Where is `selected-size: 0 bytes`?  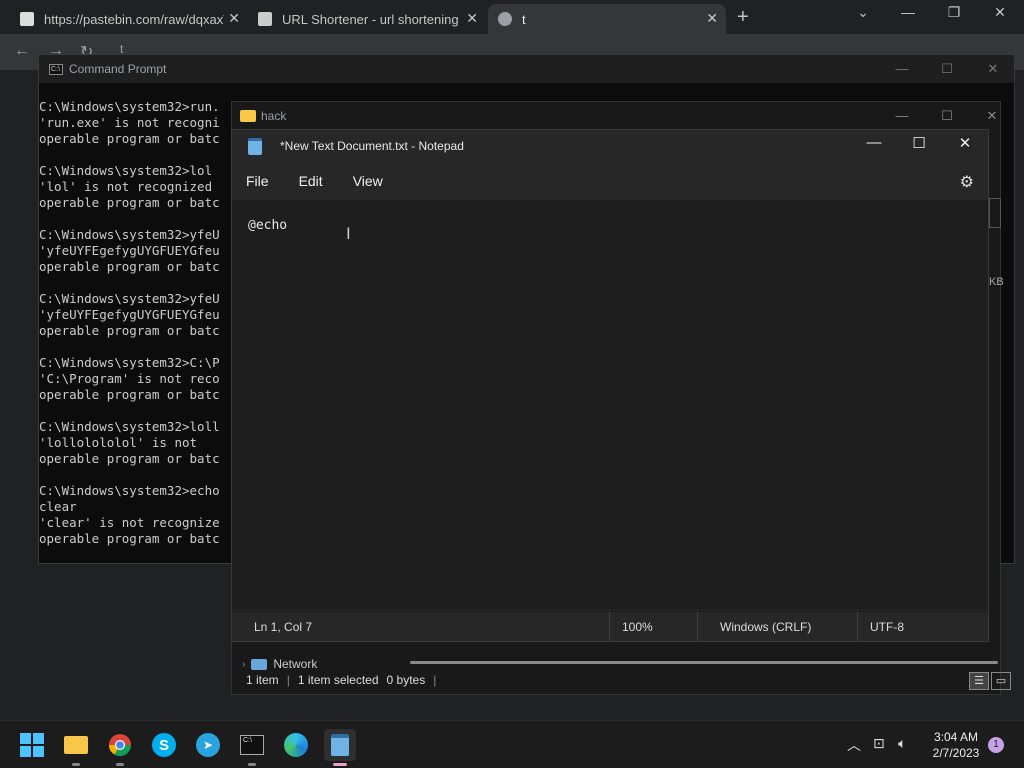 selected-size: 0 bytes is located at coordinates (406, 680).